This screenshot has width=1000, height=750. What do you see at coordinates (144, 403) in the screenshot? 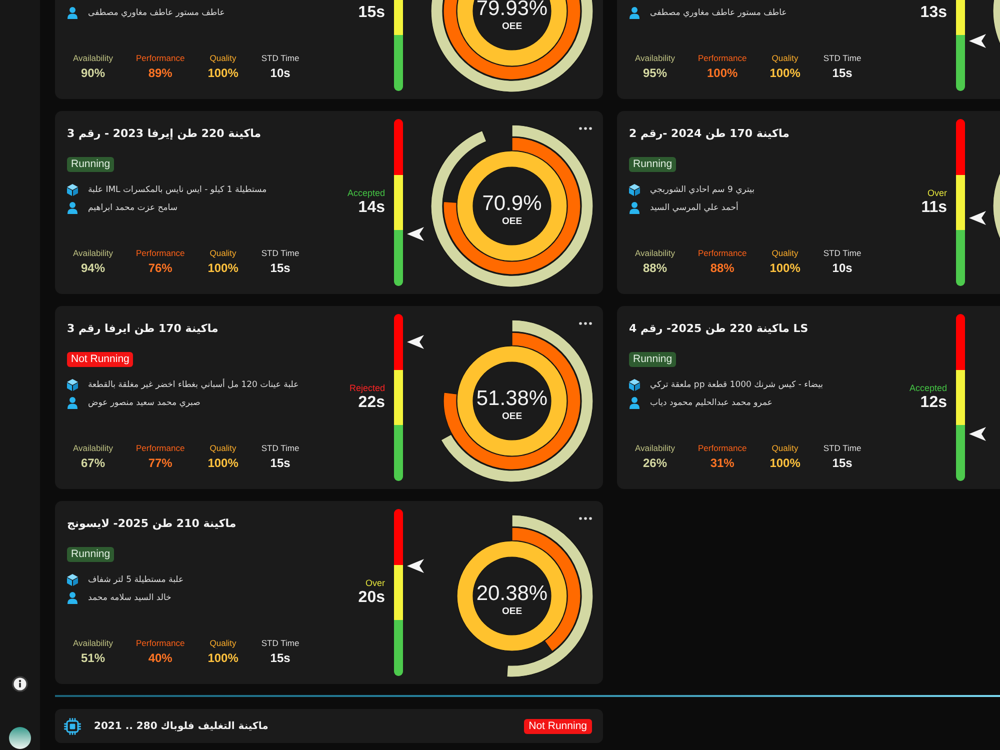
I see `operator-name: صبري محمد سعيد منصور عوض` at bounding box center [144, 403].